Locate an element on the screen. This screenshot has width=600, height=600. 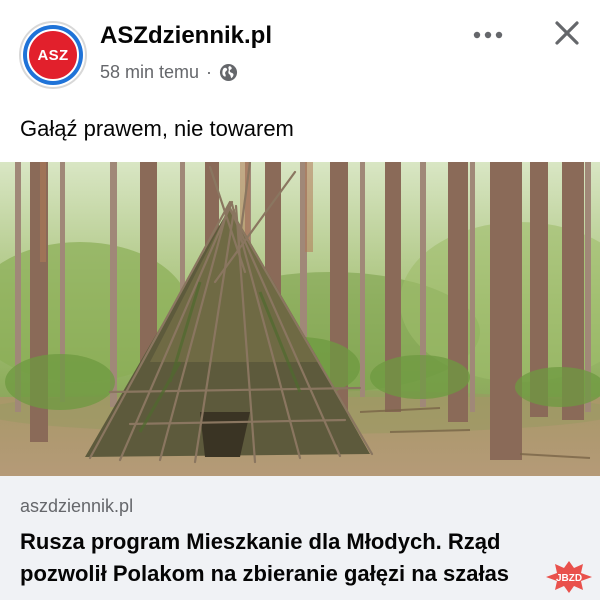
globe-icon is located at coordinates (228, 72).